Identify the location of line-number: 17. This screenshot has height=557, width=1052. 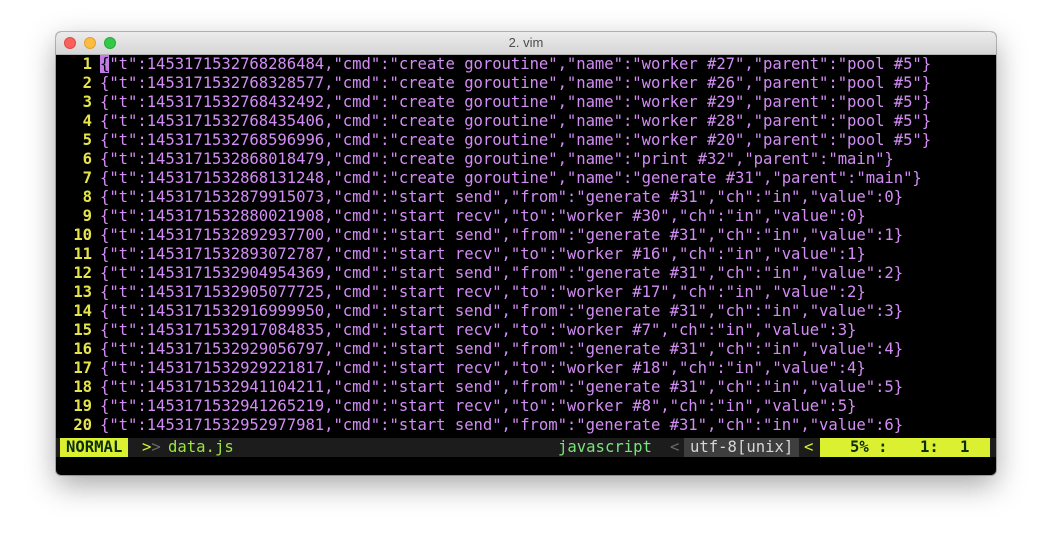
(82, 368).